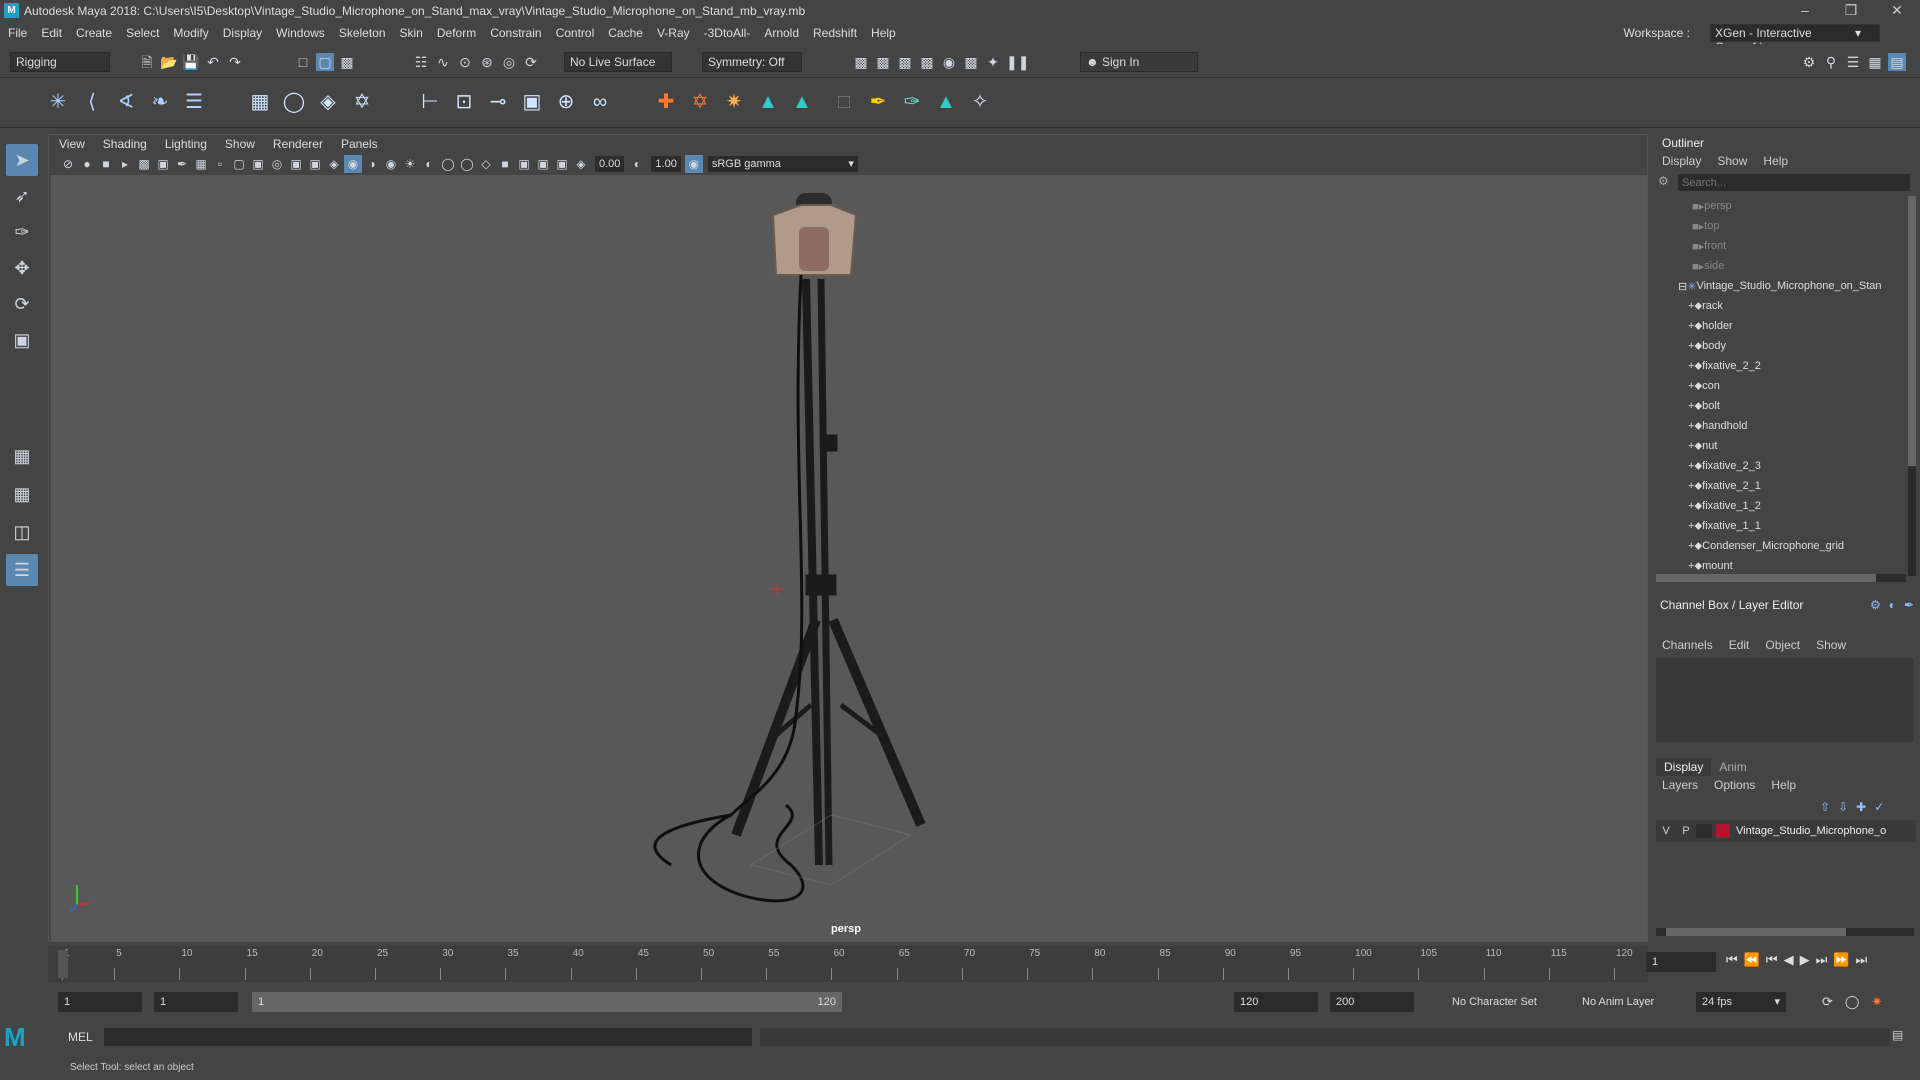 The height and width of the screenshot is (1080, 1920). Describe the element at coordinates (1809, 62) in the screenshot. I see `modeling-toolkit-icon: ⚙` at that location.